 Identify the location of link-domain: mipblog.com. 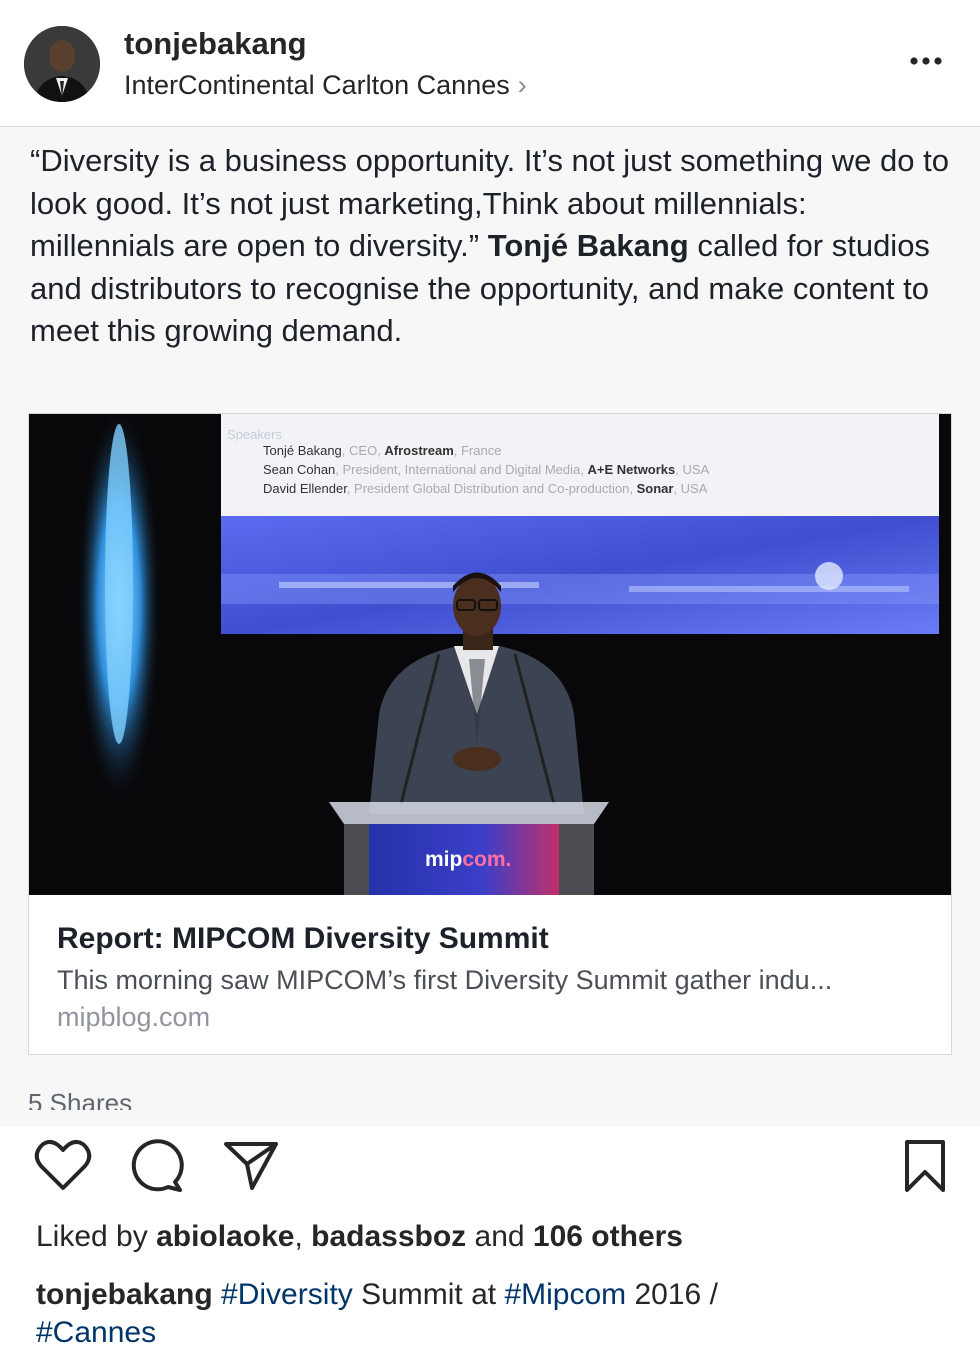
(134, 1017).